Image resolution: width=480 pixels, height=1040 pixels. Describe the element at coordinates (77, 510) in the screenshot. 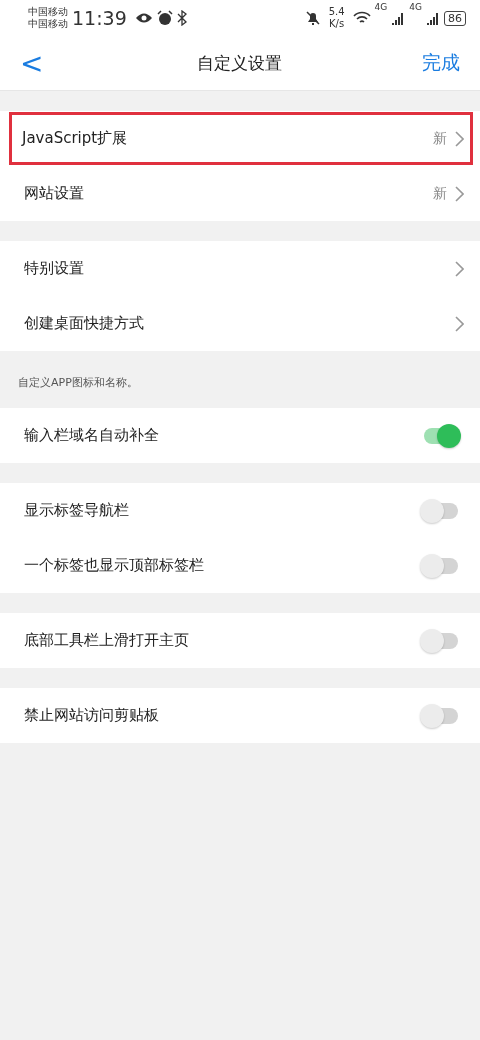

I see `row-label: 显示标签导航栏` at that location.